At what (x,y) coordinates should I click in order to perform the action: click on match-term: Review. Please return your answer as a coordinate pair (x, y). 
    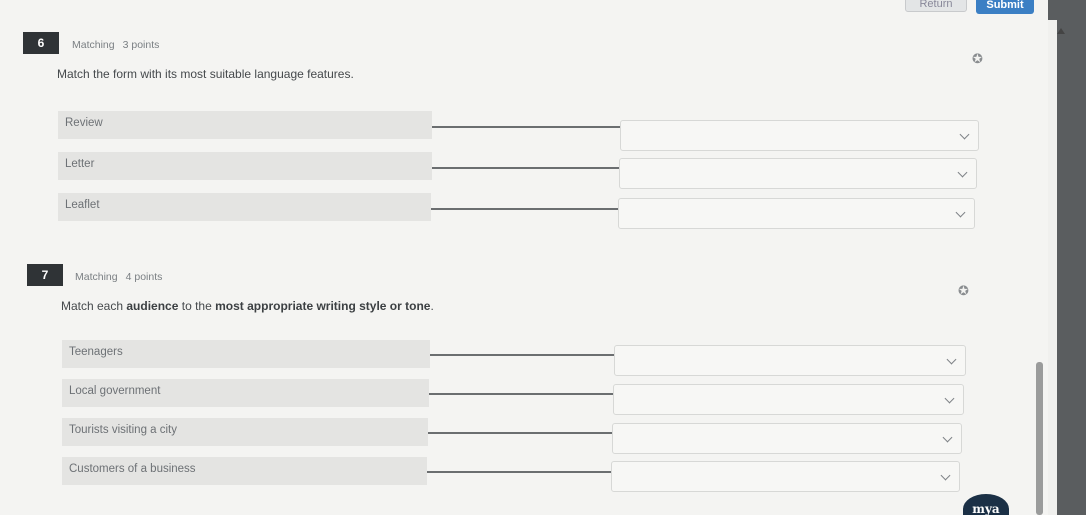
    Looking at the image, I should click on (245, 125).